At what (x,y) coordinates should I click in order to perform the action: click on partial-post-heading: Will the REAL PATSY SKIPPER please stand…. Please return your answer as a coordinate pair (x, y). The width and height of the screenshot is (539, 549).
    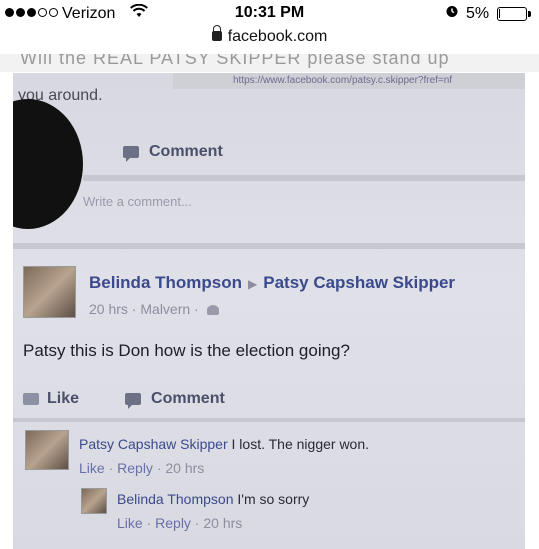
    Looking at the image, I should click on (235, 61).